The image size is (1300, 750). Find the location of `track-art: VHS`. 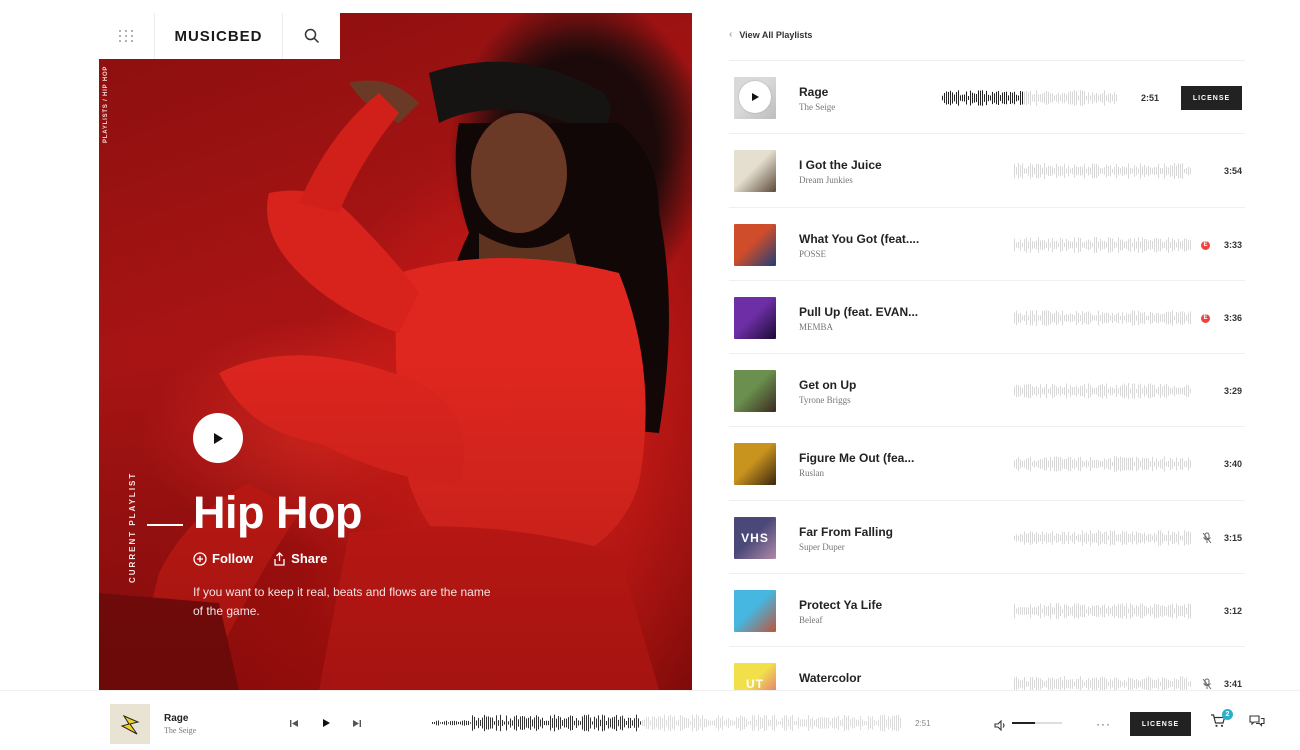

track-art: VHS is located at coordinates (755, 537).